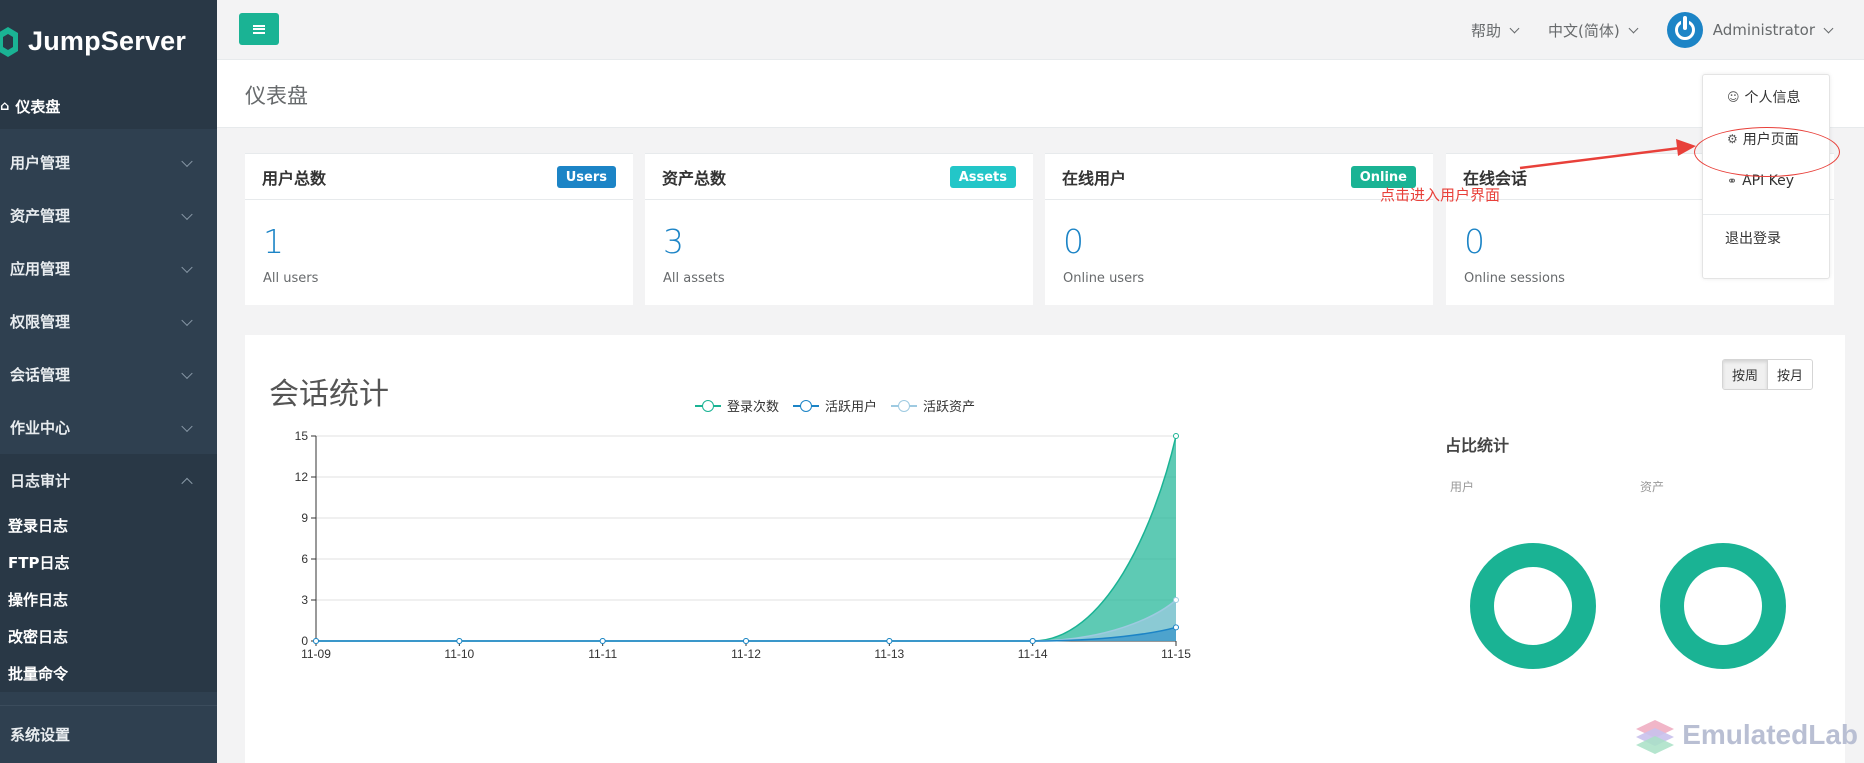 Image resolution: width=1864 pixels, height=763 pixels. Describe the element at coordinates (839, 177) in the screenshot. I see `card-title: 资产总数 Assets` at that location.